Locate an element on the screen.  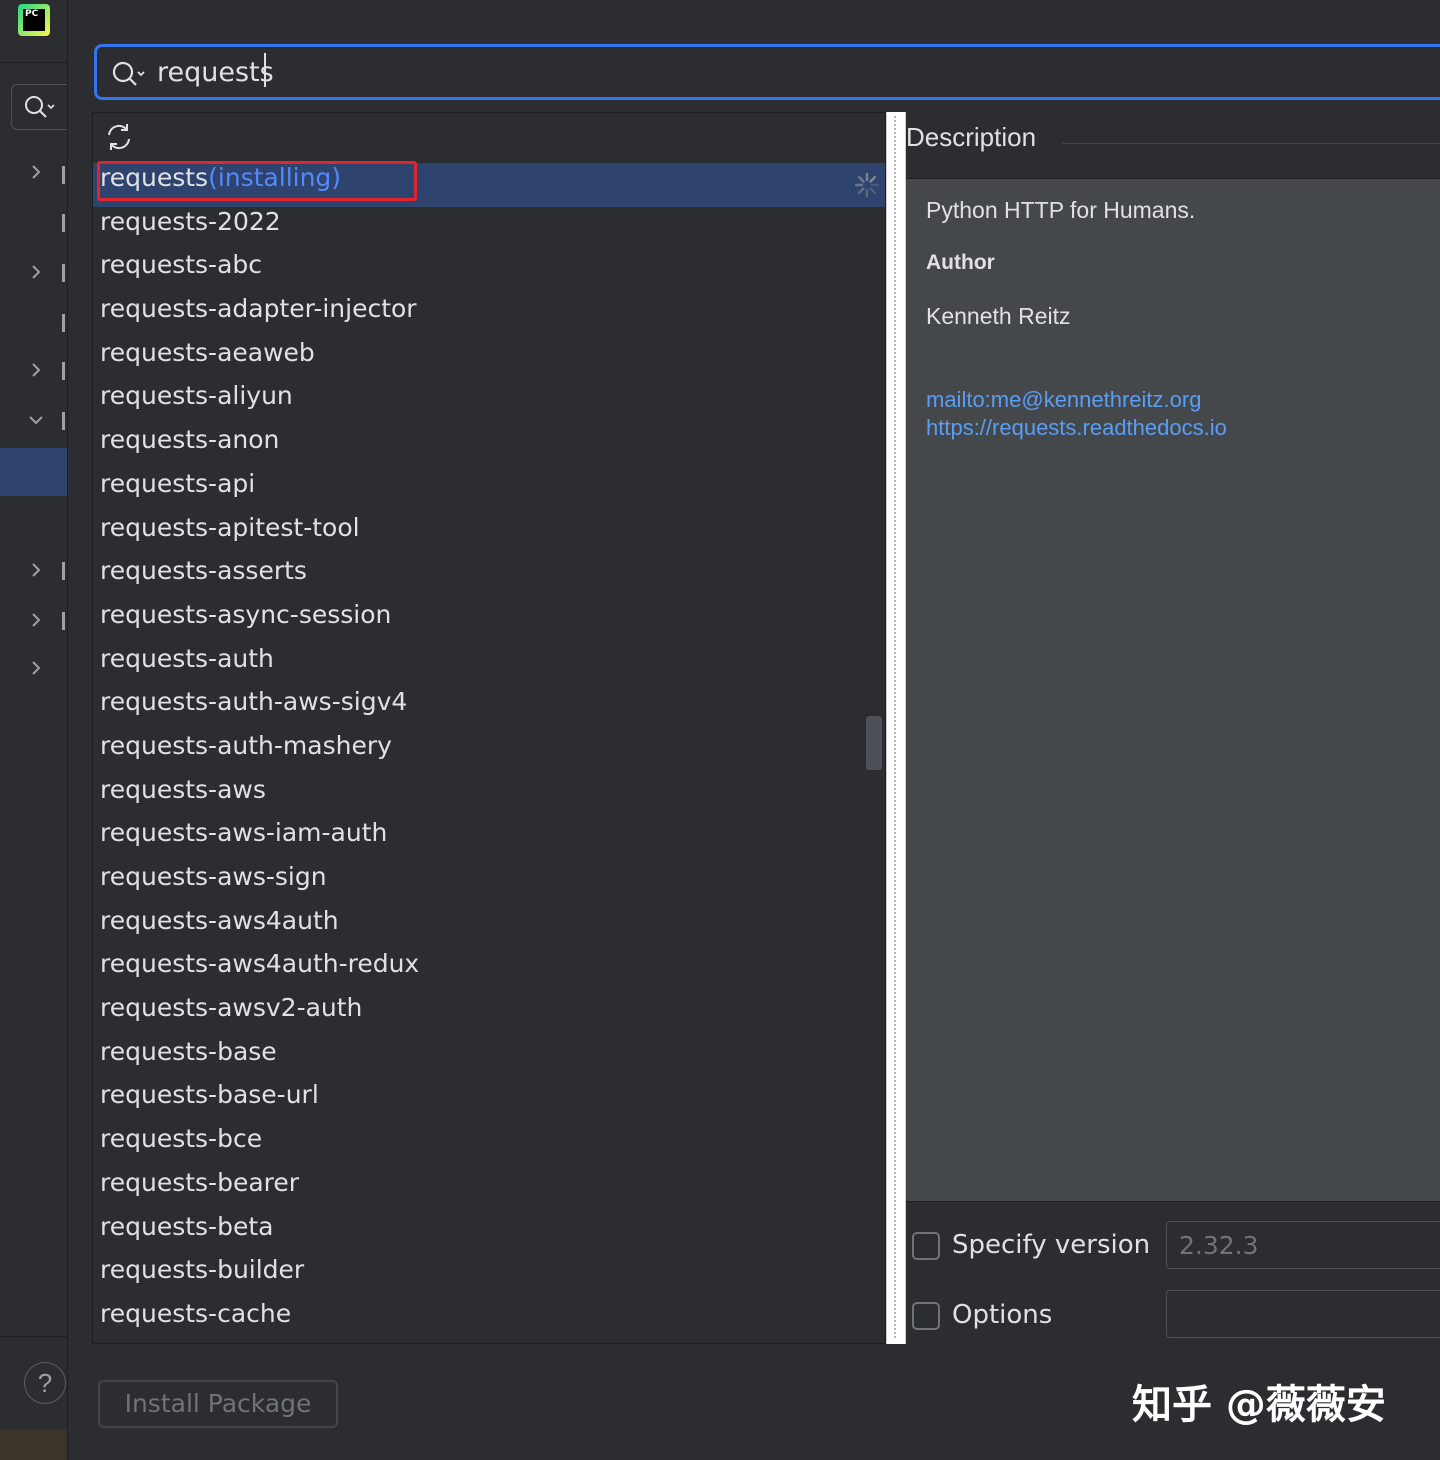
options-label: Options is located at coordinates (1002, 1315).